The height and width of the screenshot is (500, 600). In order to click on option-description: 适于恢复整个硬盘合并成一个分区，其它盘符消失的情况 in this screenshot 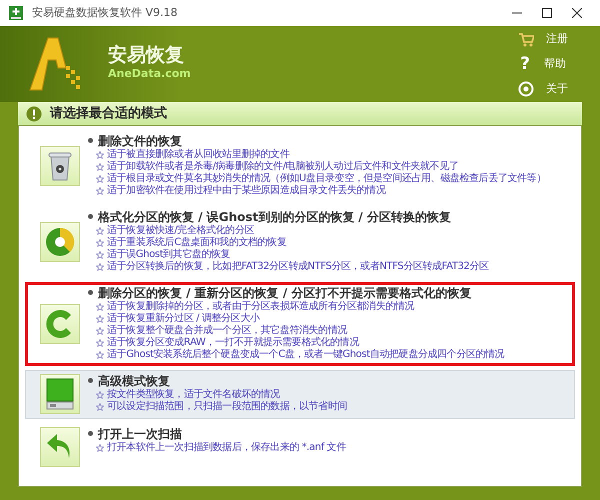, I will do `click(227, 330)`.